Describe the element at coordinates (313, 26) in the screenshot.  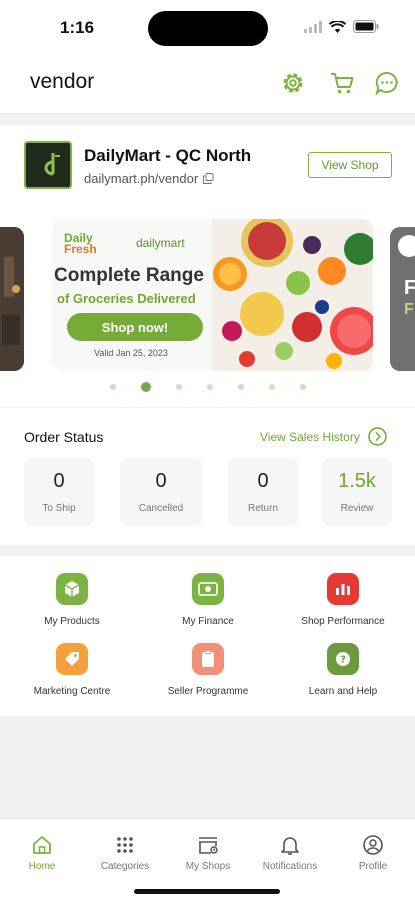
I see `signal-icon` at that location.